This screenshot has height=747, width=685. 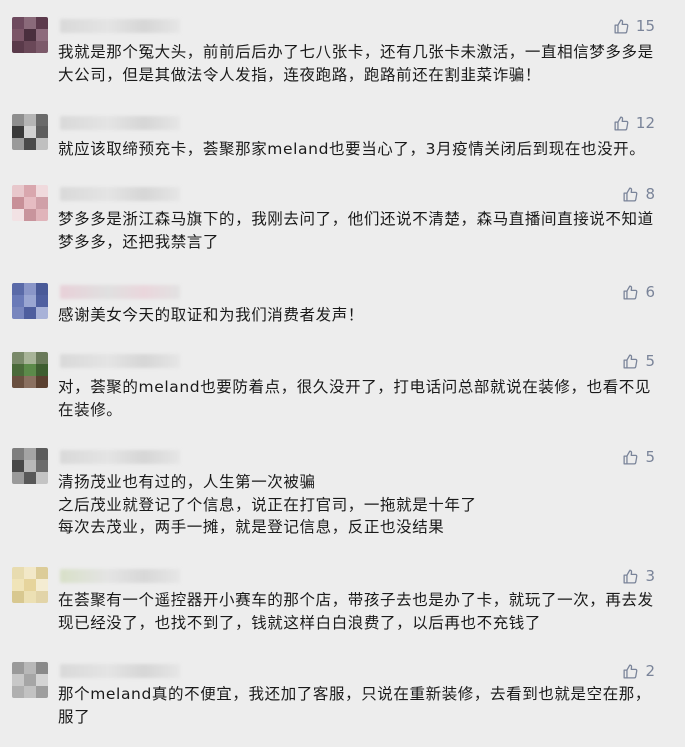 I want to click on like-count: 15, so click(x=645, y=26).